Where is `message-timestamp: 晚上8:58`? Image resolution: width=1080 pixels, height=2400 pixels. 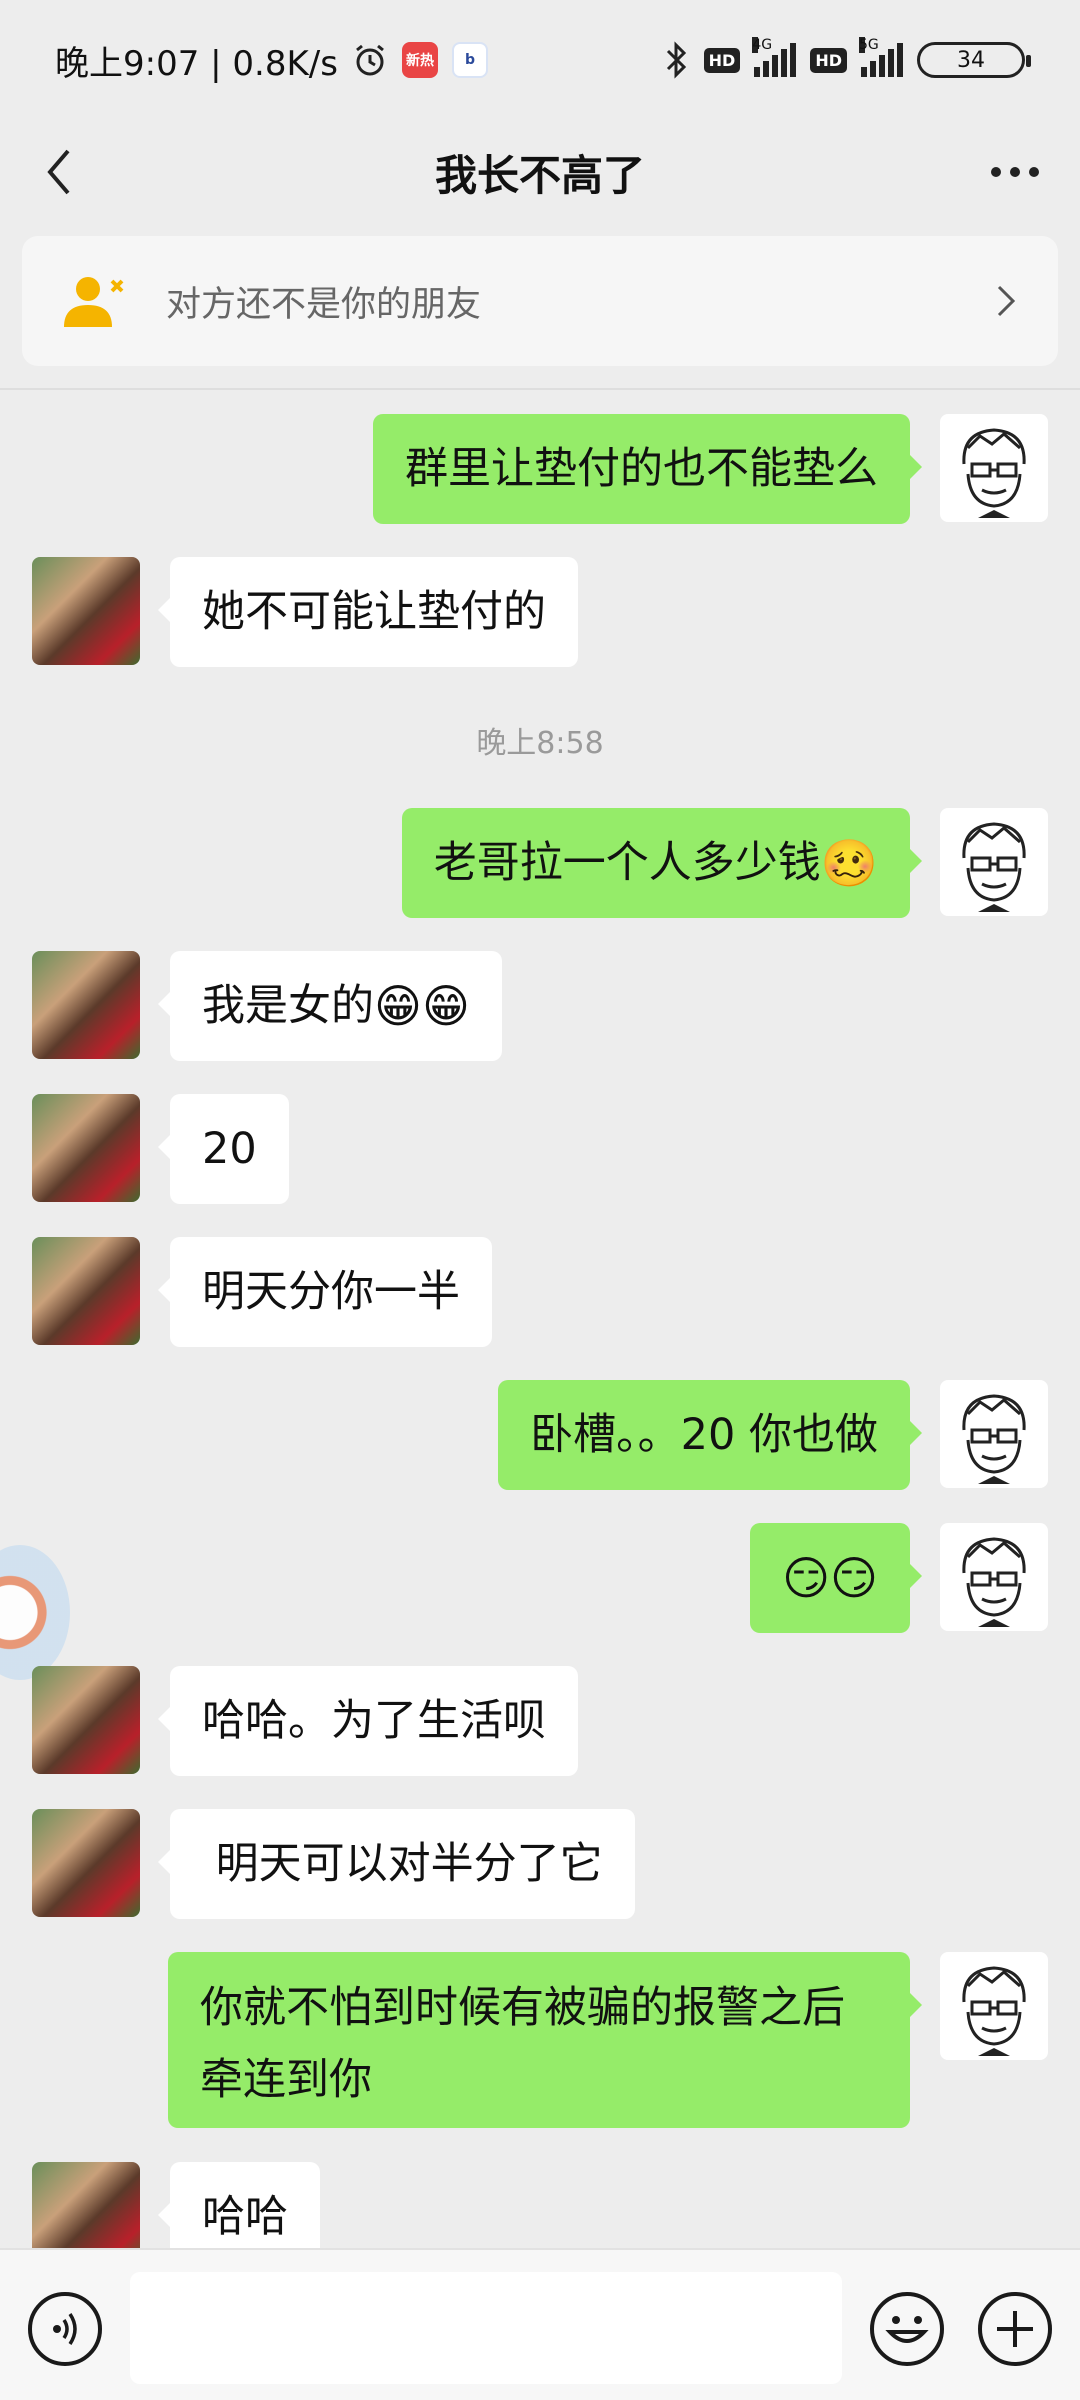 message-timestamp: 晚上8:58 is located at coordinates (540, 743).